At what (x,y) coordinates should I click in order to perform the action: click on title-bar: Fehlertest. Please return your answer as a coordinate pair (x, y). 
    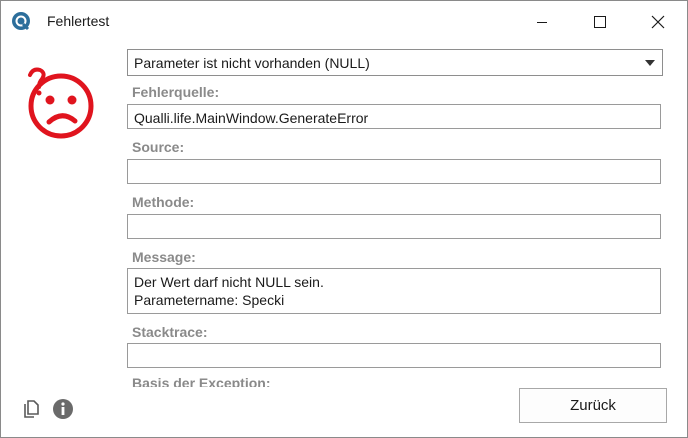
    Looking at the image, I should click on (344, 21).